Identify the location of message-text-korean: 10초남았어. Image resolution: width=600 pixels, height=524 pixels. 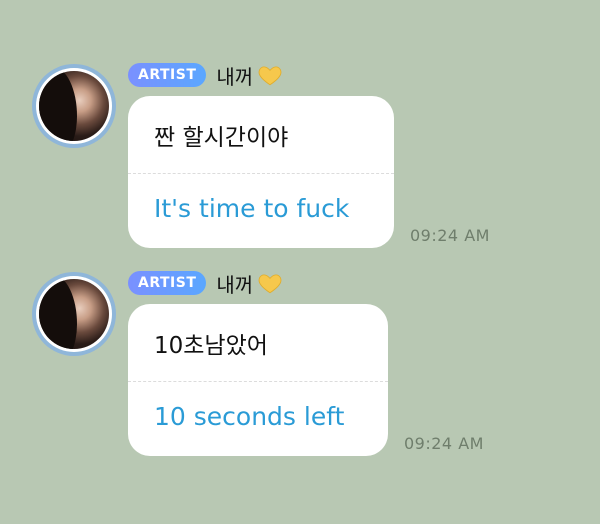
(211, 346).